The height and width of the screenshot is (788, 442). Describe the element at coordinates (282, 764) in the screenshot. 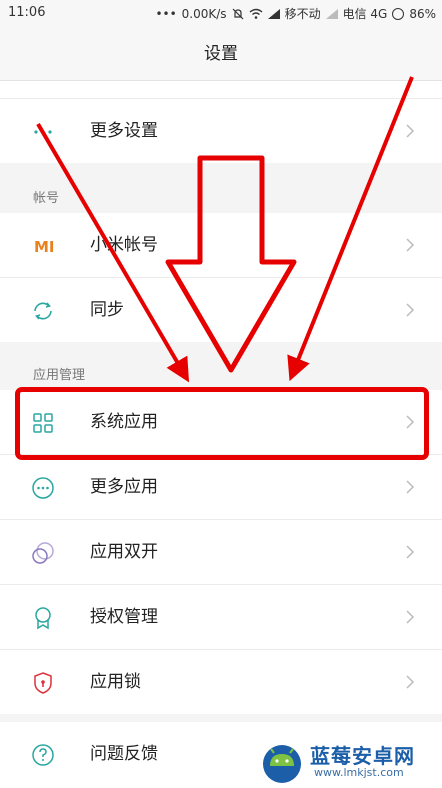

I see `android-logo-icon` at that location.